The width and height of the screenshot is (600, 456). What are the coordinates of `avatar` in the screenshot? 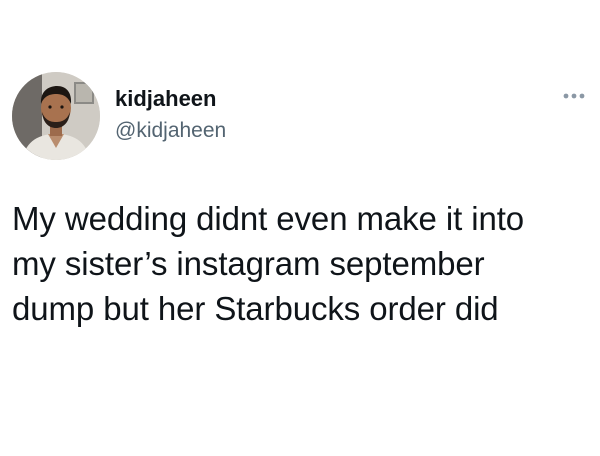 It's located at (56, 116).